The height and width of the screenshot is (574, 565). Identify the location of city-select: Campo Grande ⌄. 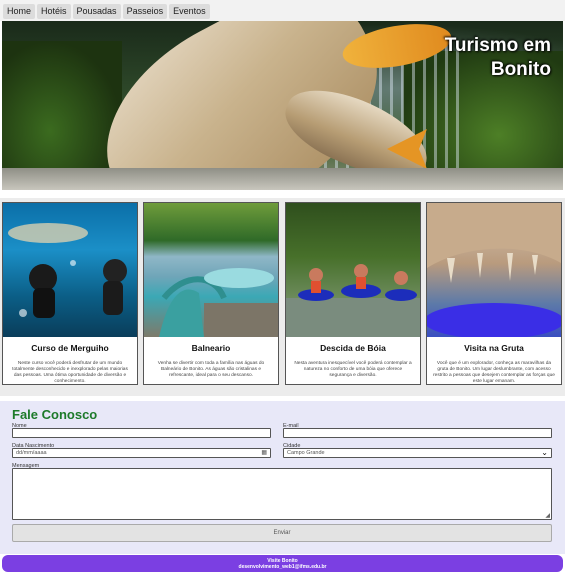
(417, 453).